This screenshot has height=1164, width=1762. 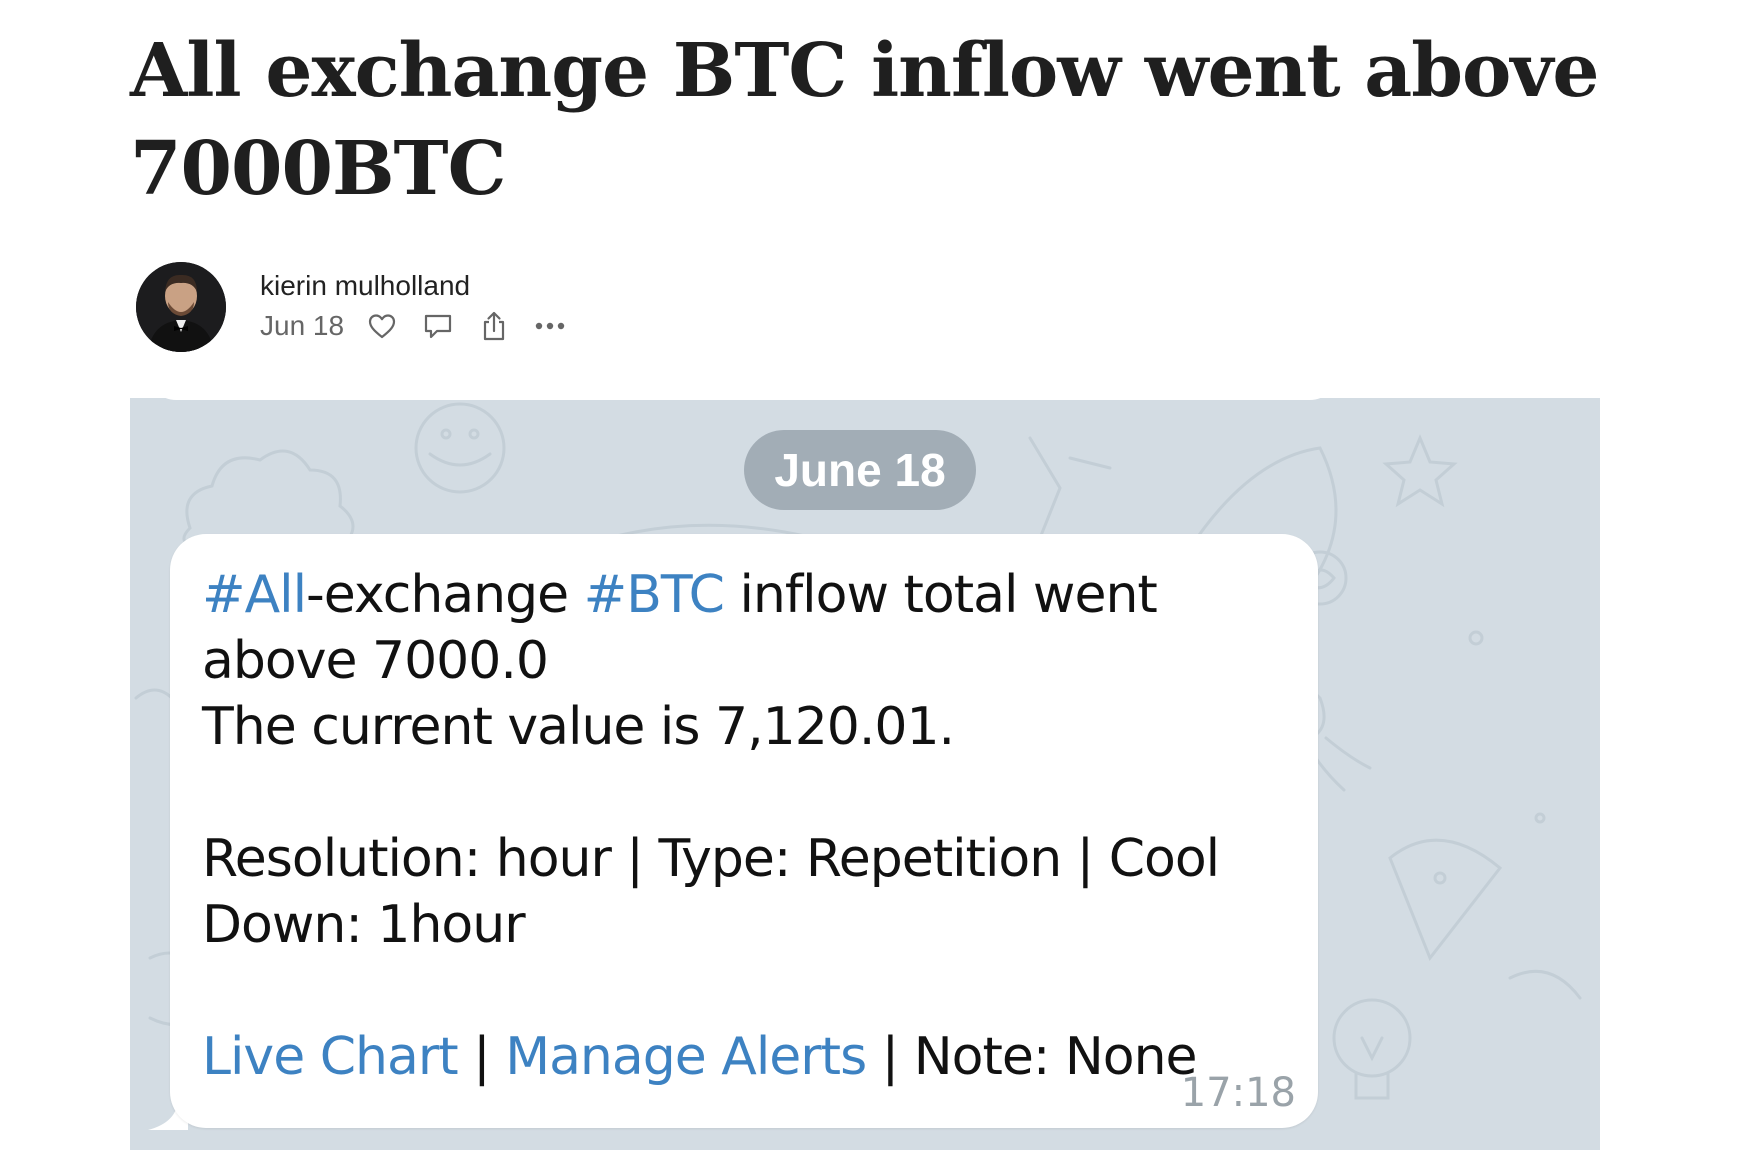 What do you see at coordinates (686, 1057) in the screenshot?
I see `manage-alerts-link: Manage Alerts` at bounding box center [686, 1057].